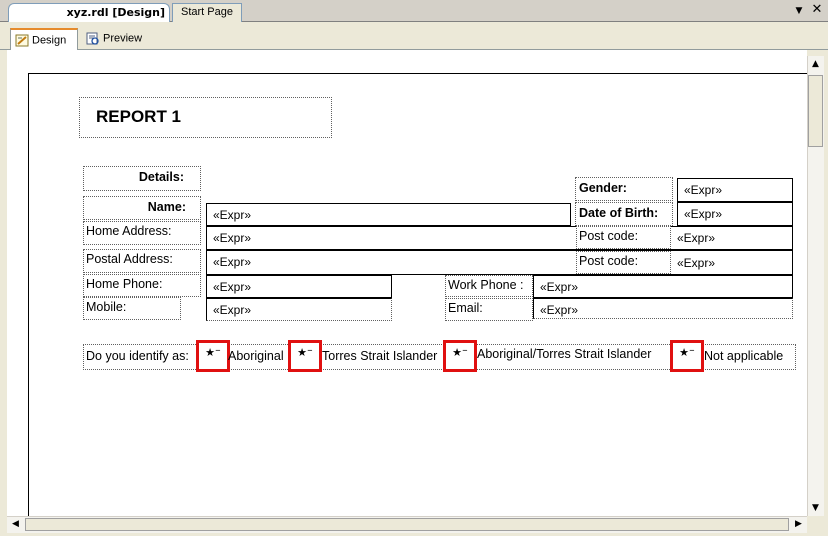 Image resolution: width=828 pixels, height=536 pixels. What do you see at coordinates (735, 190) in the screenshot?
I see `gender-expr-field: «Expr»` at bounding box center [735, 190].